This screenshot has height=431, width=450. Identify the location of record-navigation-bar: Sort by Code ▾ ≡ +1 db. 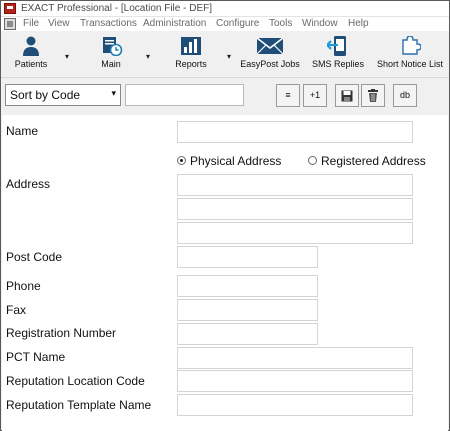
(225, 97).